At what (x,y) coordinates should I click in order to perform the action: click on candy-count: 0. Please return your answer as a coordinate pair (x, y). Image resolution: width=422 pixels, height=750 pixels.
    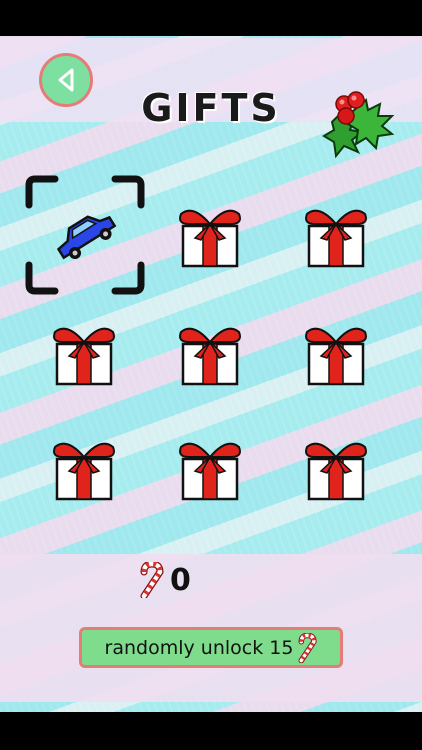
    Looking at the image, I should click on (180, 580).